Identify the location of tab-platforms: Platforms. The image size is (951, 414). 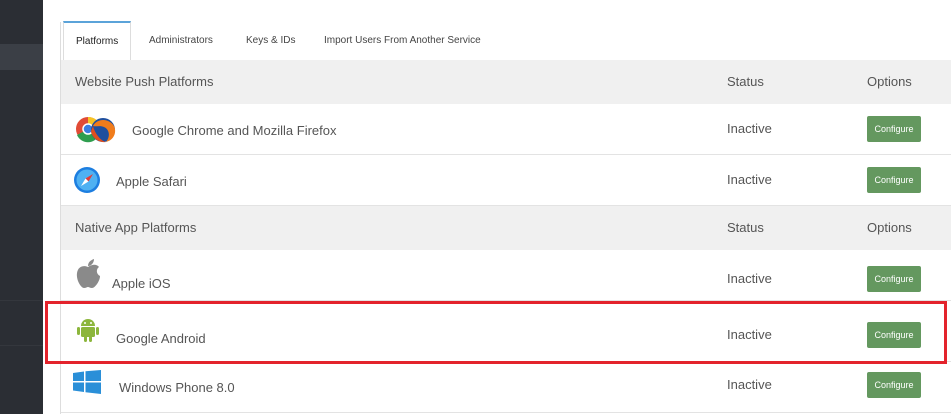
(97, 42).